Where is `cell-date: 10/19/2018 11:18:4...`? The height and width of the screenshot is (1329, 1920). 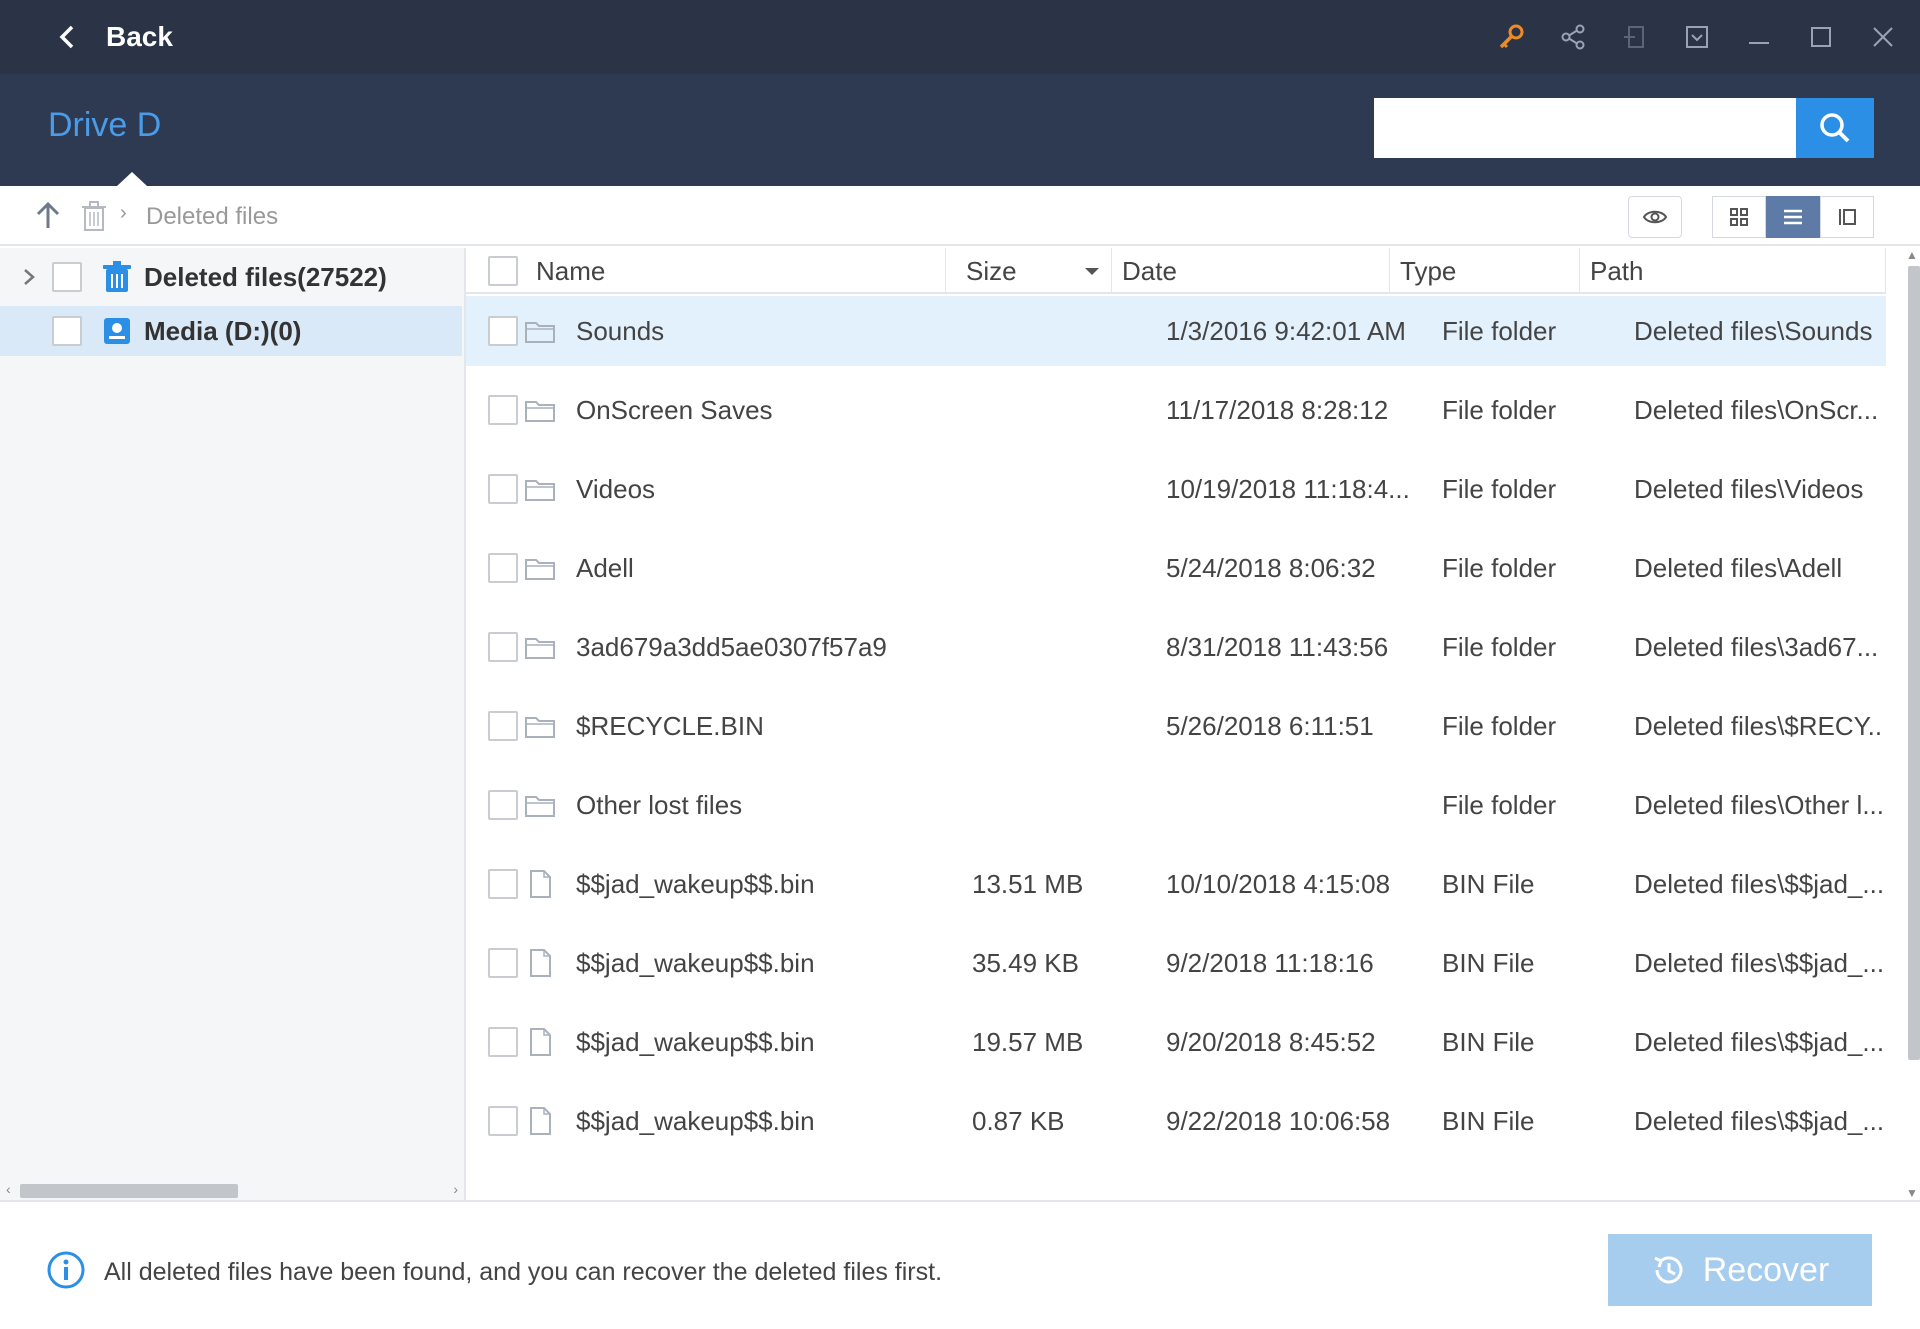 cell-date: 10/19/2018 11:18:4... is located at coordinates (1288, 488).